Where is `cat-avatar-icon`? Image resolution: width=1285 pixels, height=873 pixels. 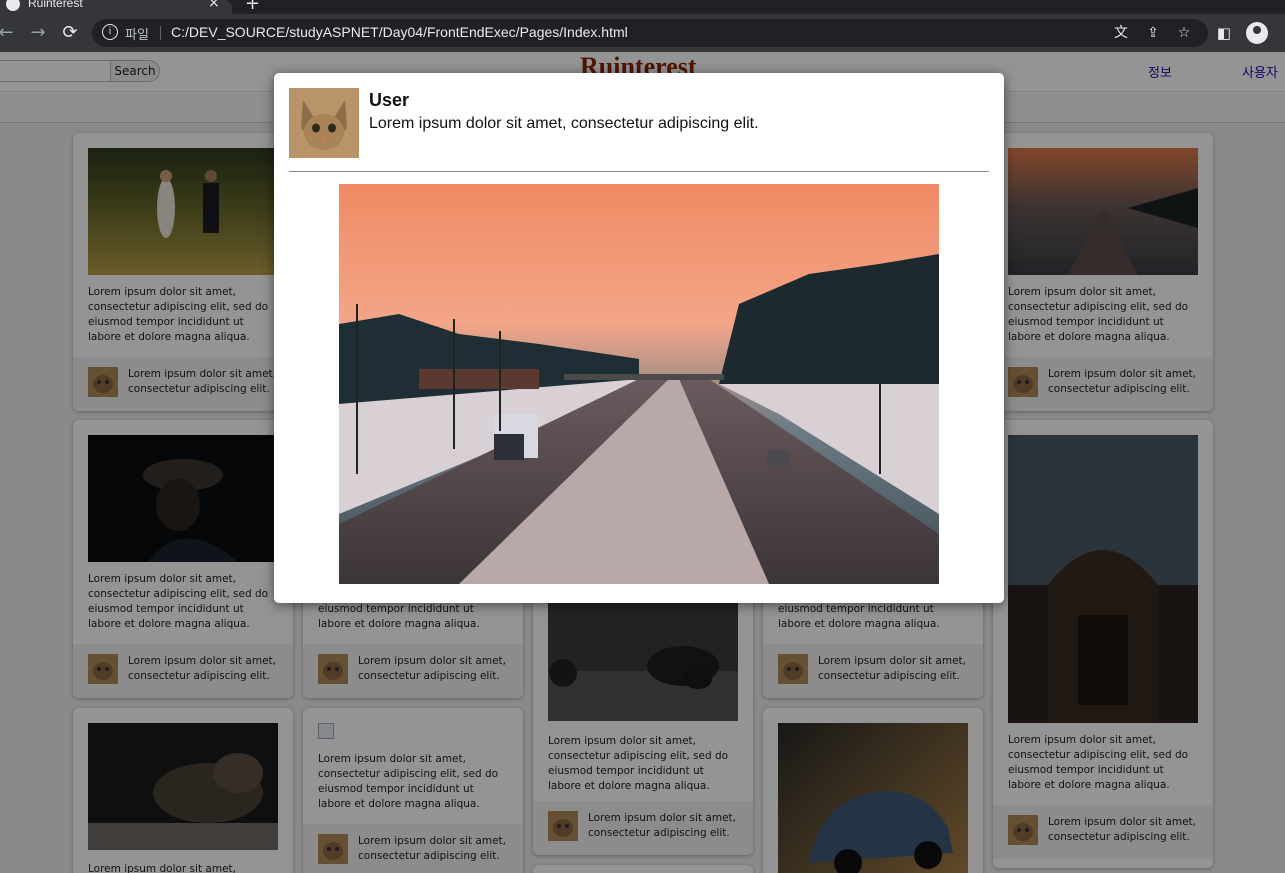 cat-avatar-icon is located at coordinates (324, 123).